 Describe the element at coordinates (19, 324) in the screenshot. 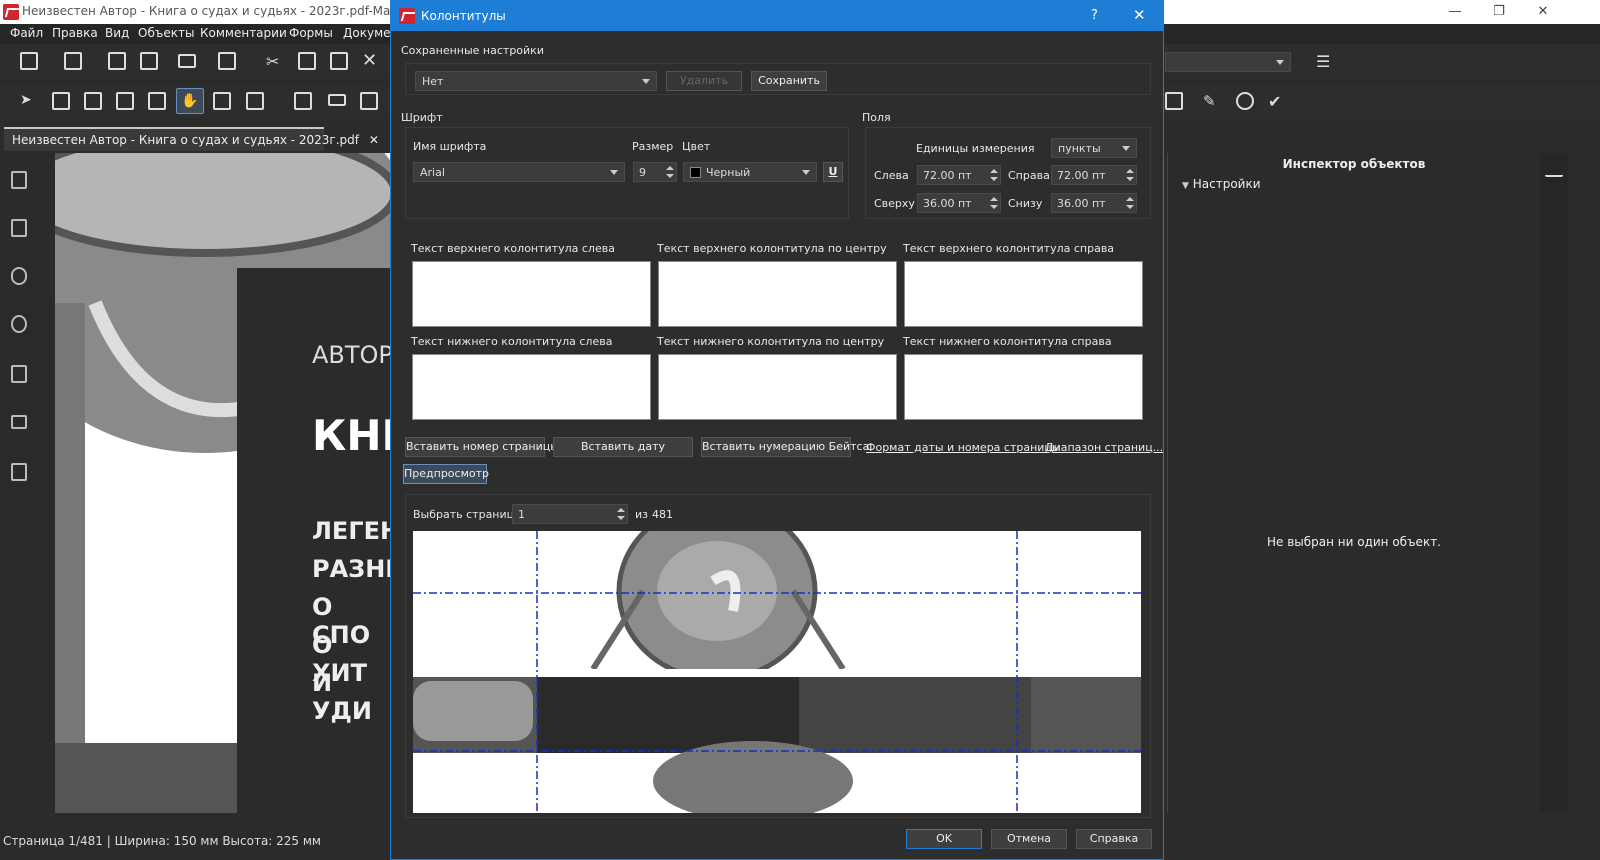

I see `search-panel-icon` at that location.